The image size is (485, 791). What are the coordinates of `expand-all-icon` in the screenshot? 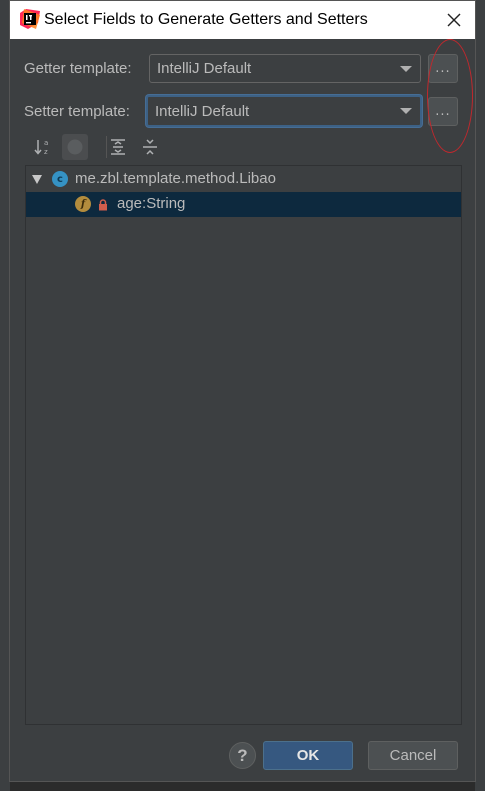 It's located at (118, 147).